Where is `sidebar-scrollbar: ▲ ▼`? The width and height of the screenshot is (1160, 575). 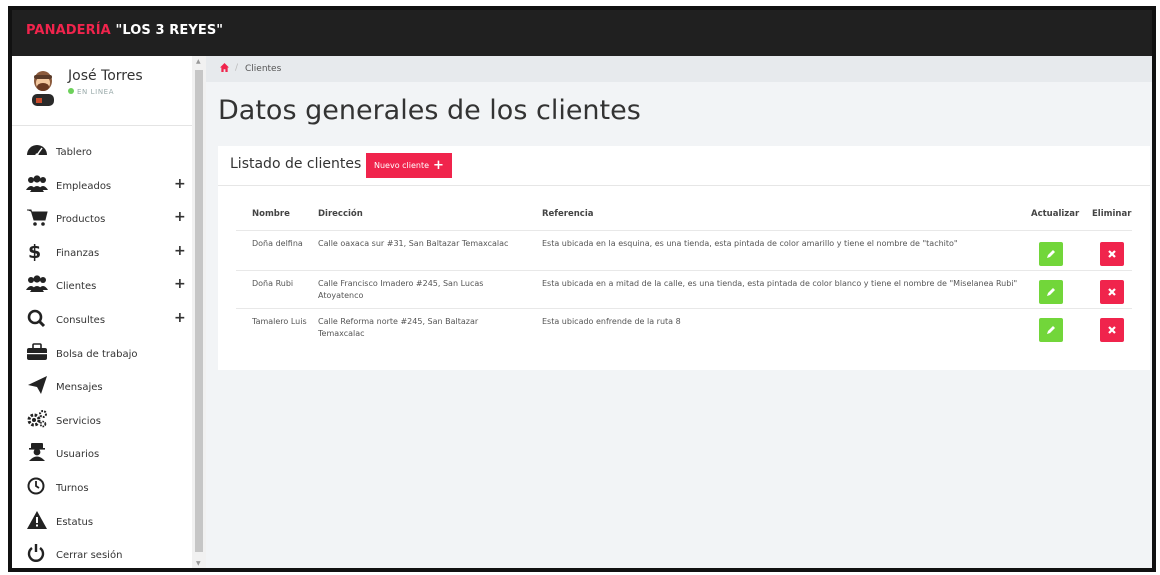
sidebar-scrollbar: ▲ ▼ is located at coordinates (199, 312).